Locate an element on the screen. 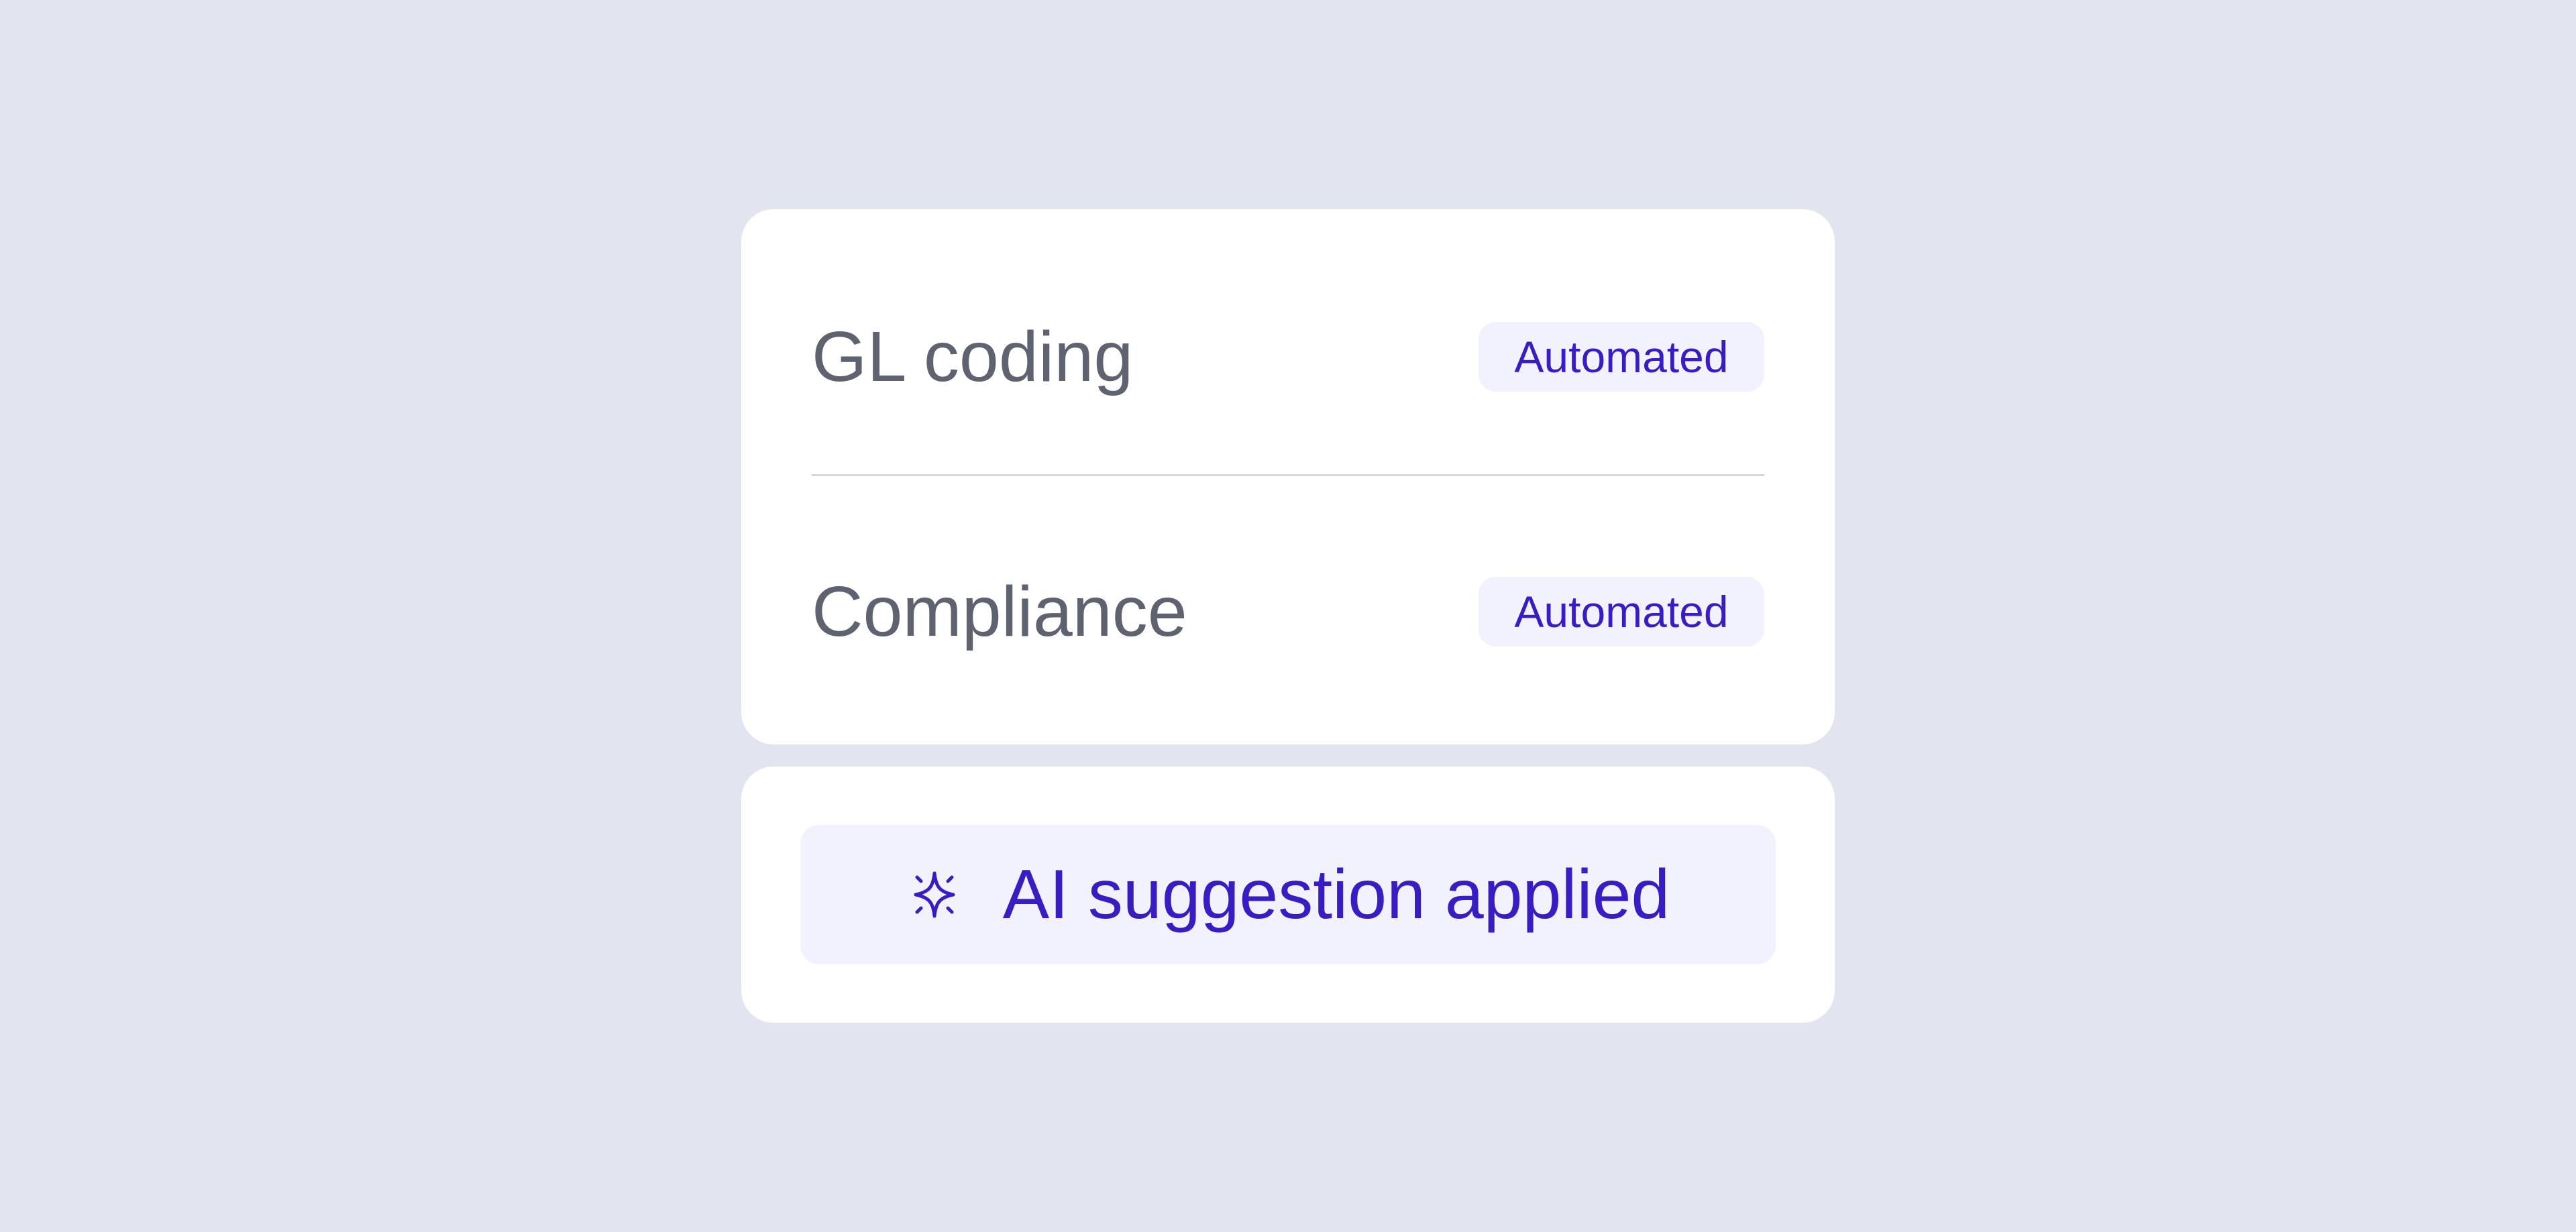 The height and width of the screenshot is (1232, 2576). row-divider is located at coordinates (1288, 475).